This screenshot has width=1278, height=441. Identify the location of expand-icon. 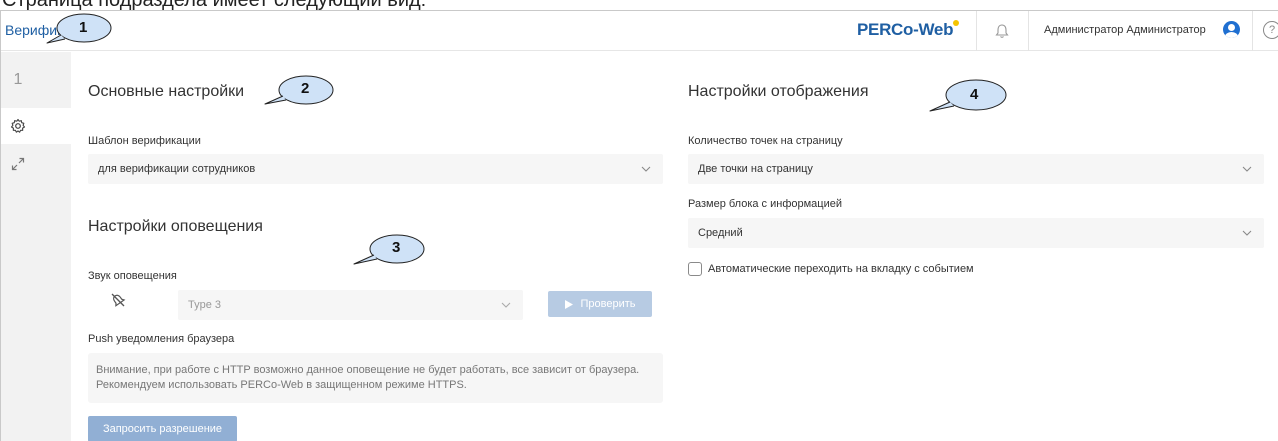
(18, 164).